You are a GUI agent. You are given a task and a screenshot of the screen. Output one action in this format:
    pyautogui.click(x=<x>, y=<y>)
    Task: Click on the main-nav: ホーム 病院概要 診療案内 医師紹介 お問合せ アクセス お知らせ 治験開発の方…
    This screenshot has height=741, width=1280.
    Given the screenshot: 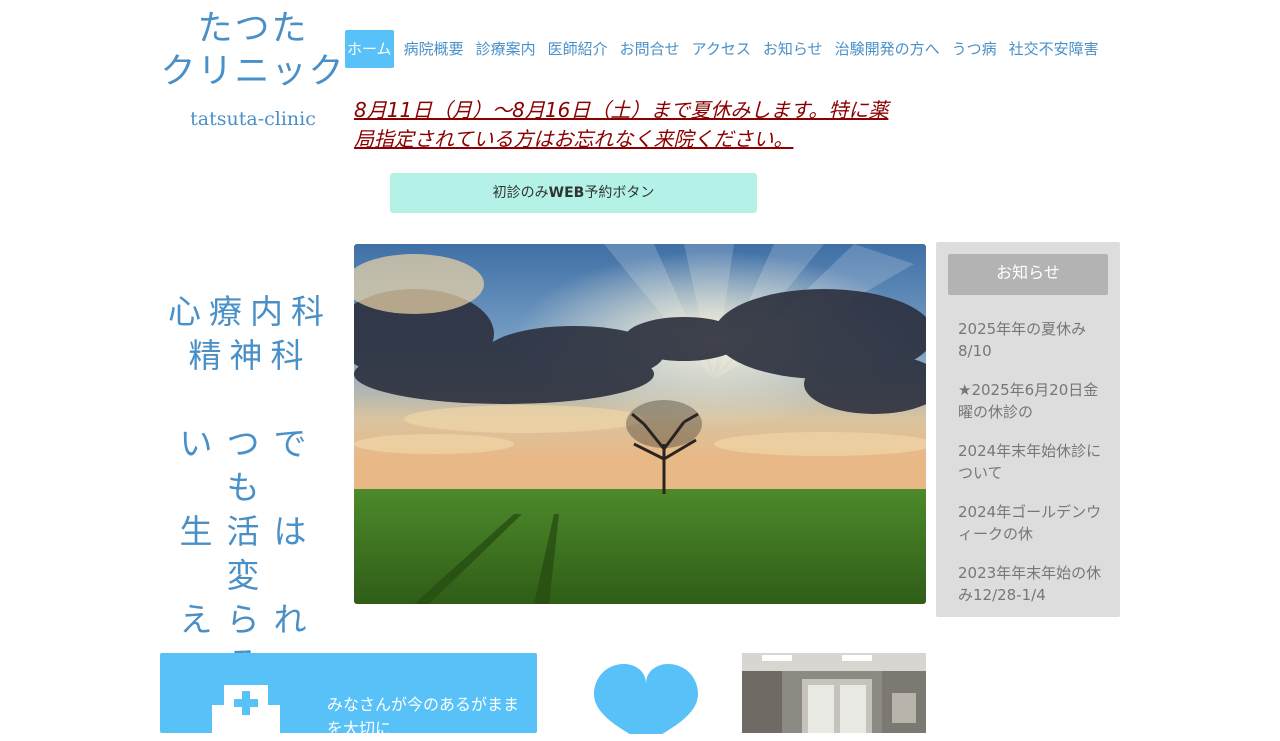 What is the action you would take?
    pyautogui.click(x=725, y=49)
    